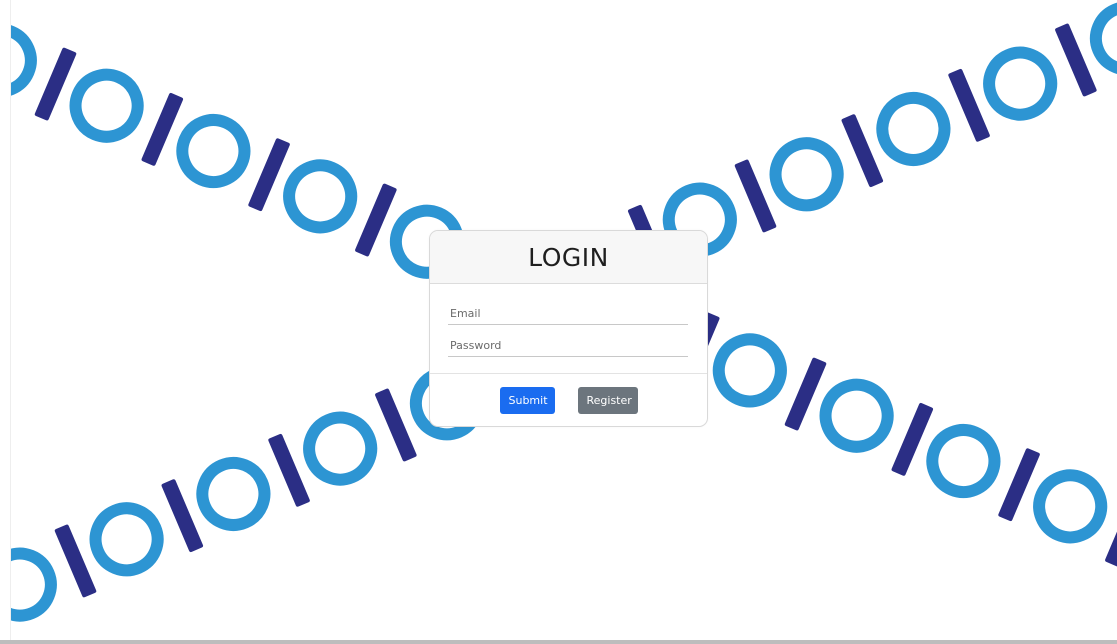 The height and width of the screenshot is (644, 1117). What do you see at coordinates (527, 400) in the screenshot?
I see `submit-button: Submit` at bounding box center [527, 400].